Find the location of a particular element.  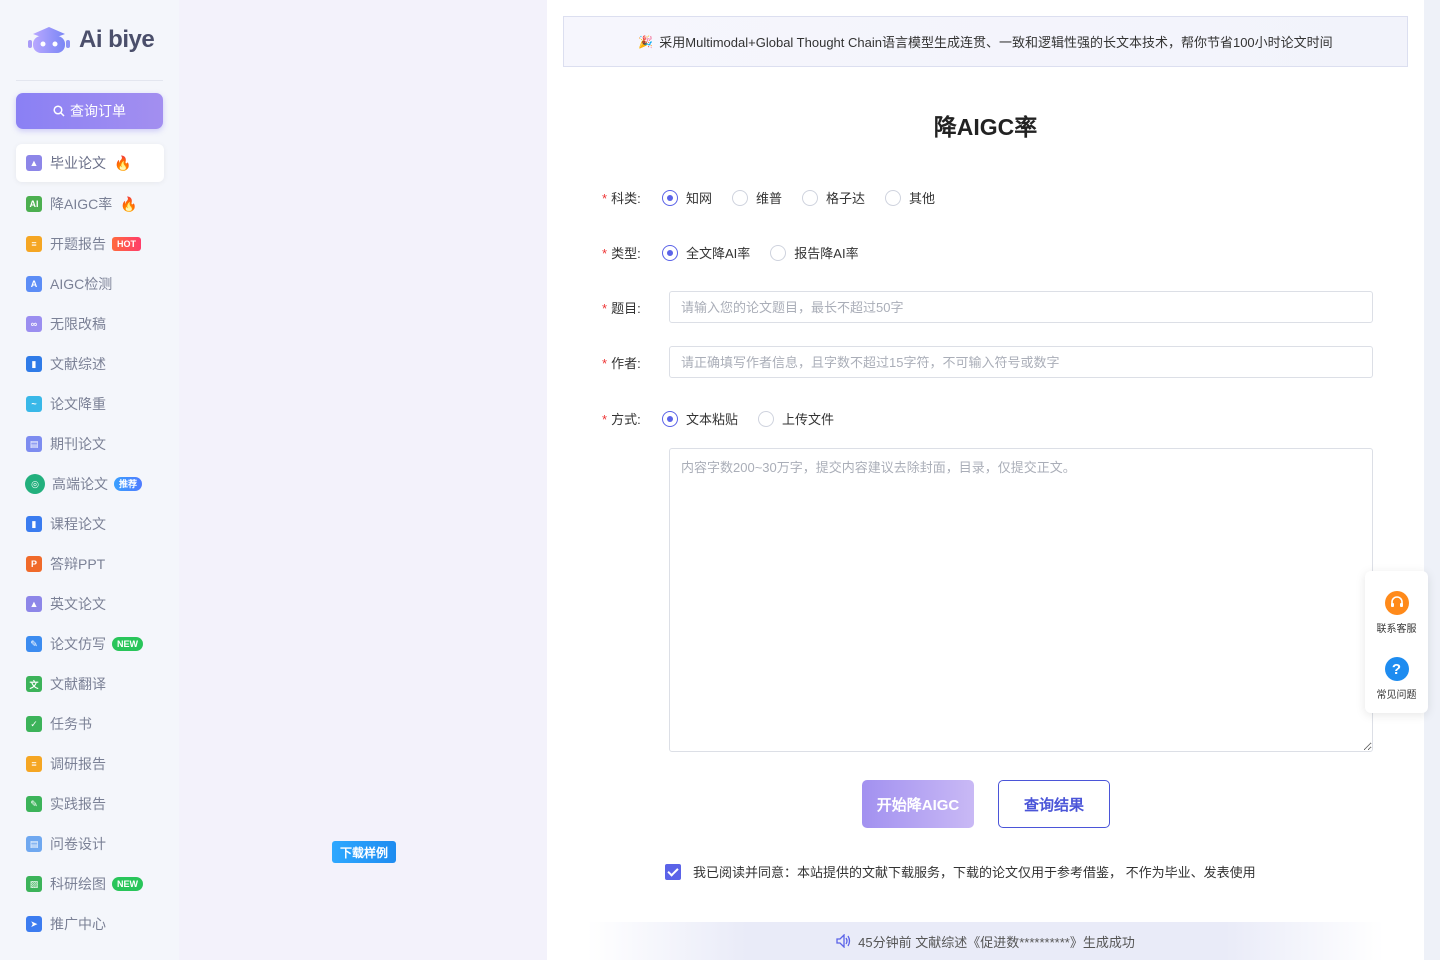

contact-support-label: 联系客服 is located at coordinates (1396, 629).